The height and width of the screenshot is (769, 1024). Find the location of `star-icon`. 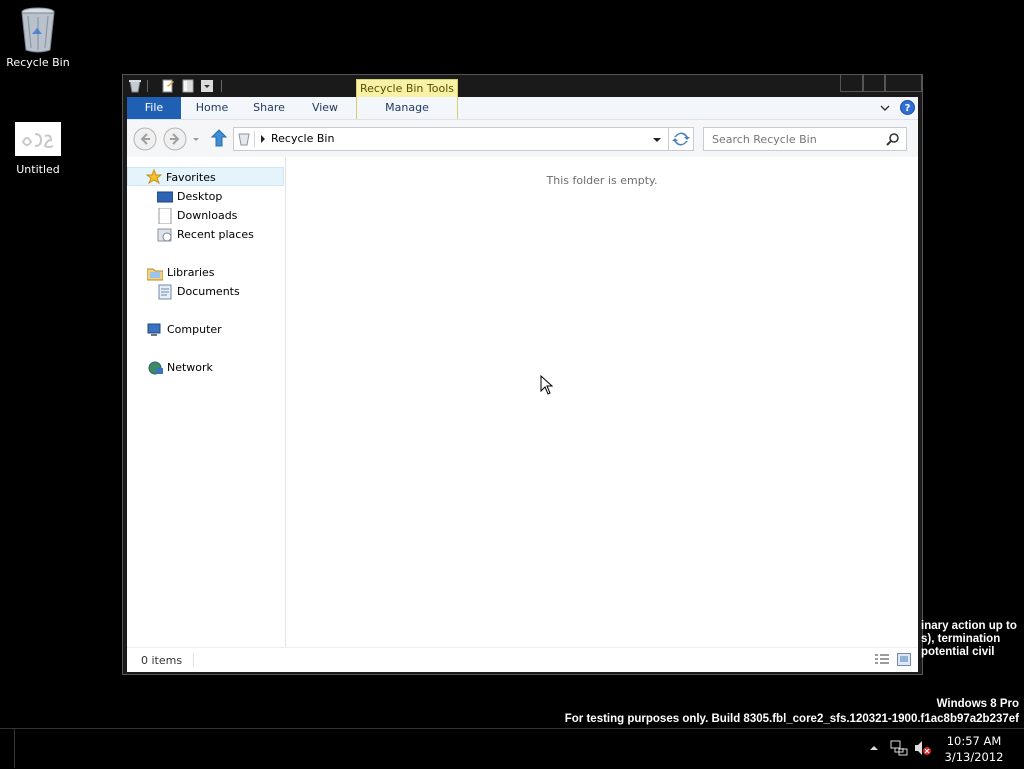

star-icon is located at coordinates (154, 177).